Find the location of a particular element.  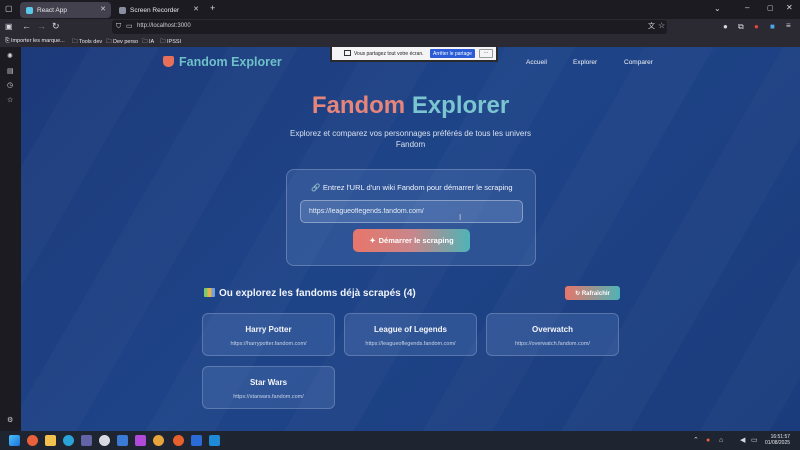

star-icon: ☆ is located at coordinates (661, 26).